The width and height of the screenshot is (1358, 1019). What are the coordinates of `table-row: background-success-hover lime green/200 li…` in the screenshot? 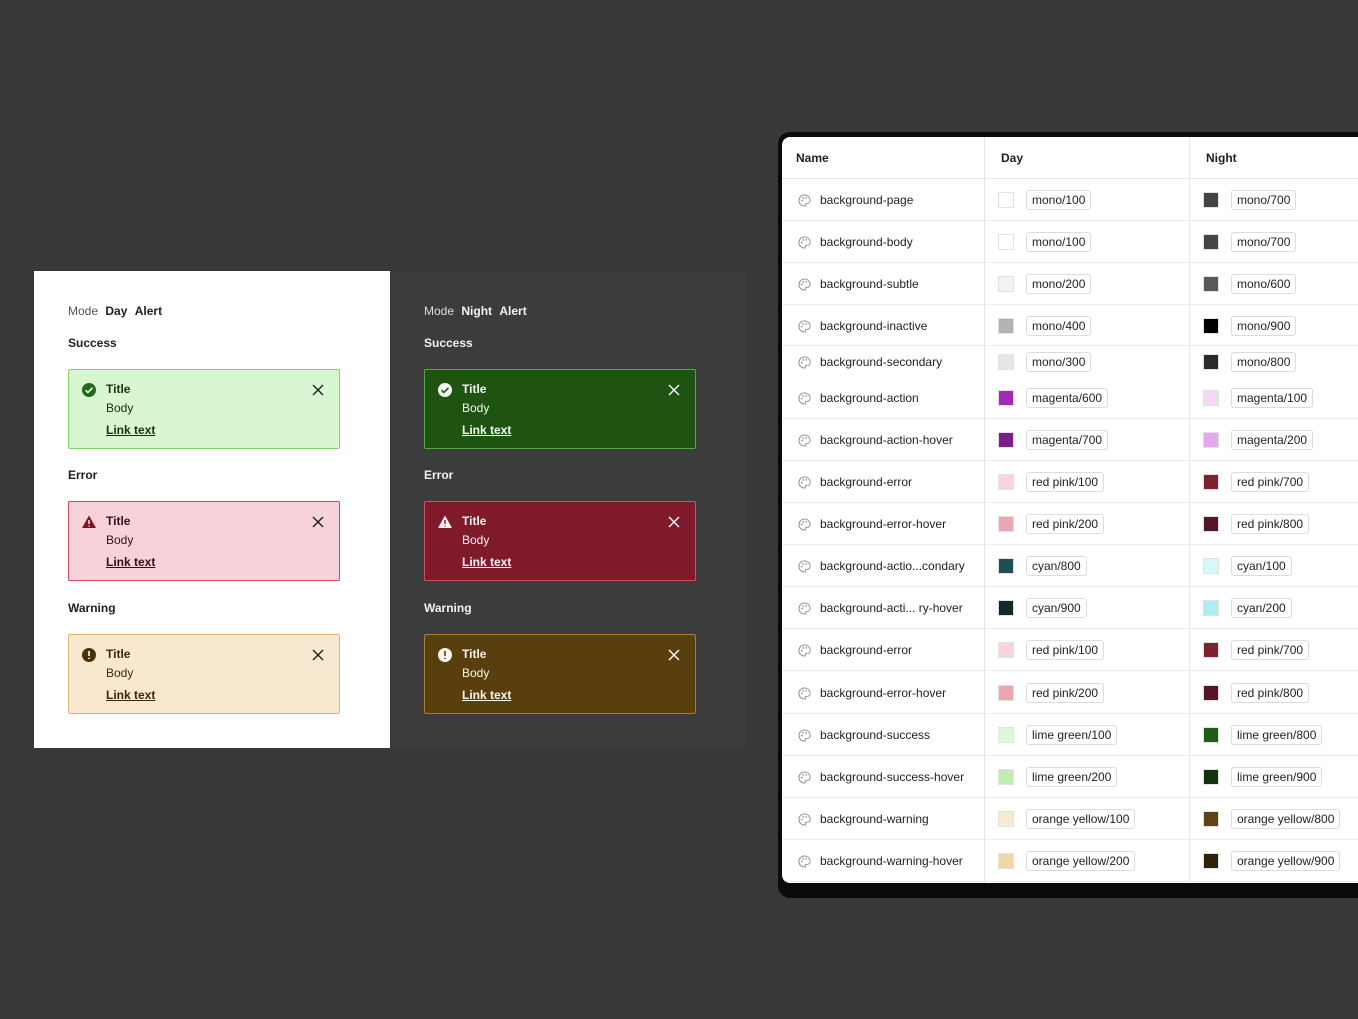 It's located at (1070, 777).